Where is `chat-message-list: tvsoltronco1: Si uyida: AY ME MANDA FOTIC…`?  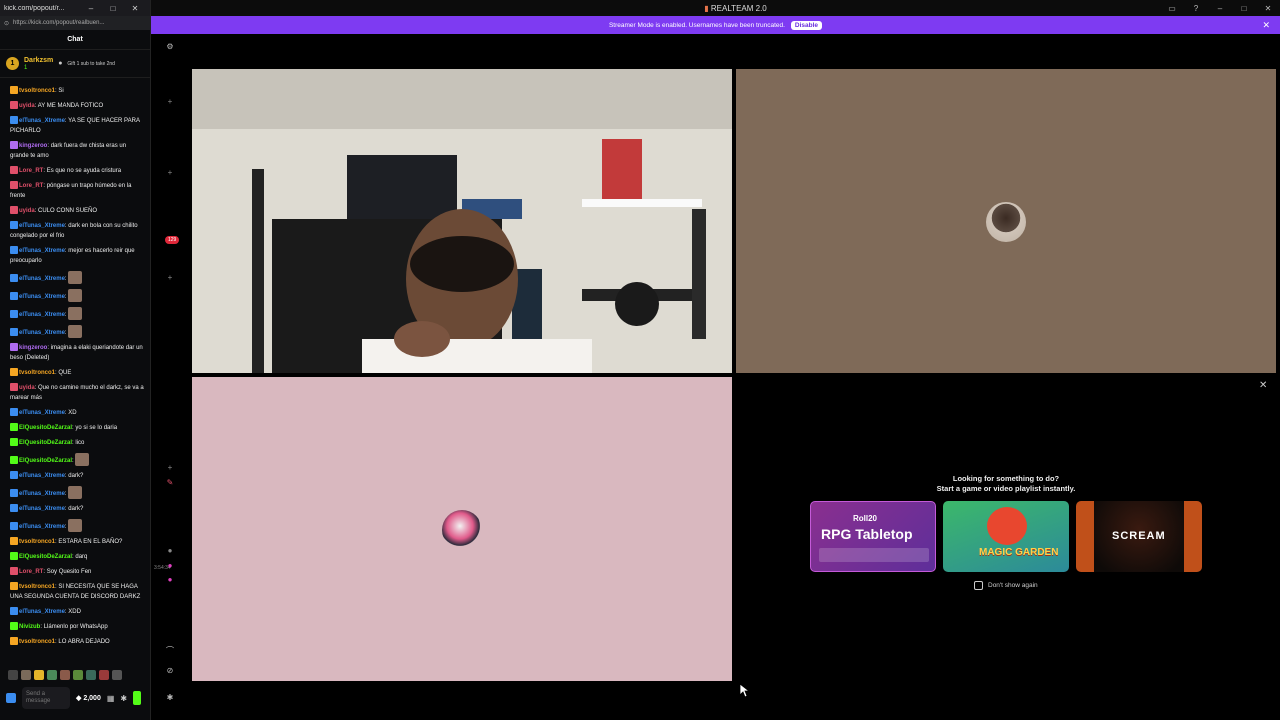 chat-message-list: tvsoltronco1: Si uyida: AY ME MANDA FOTIC… is located at coordinates (75, 376).